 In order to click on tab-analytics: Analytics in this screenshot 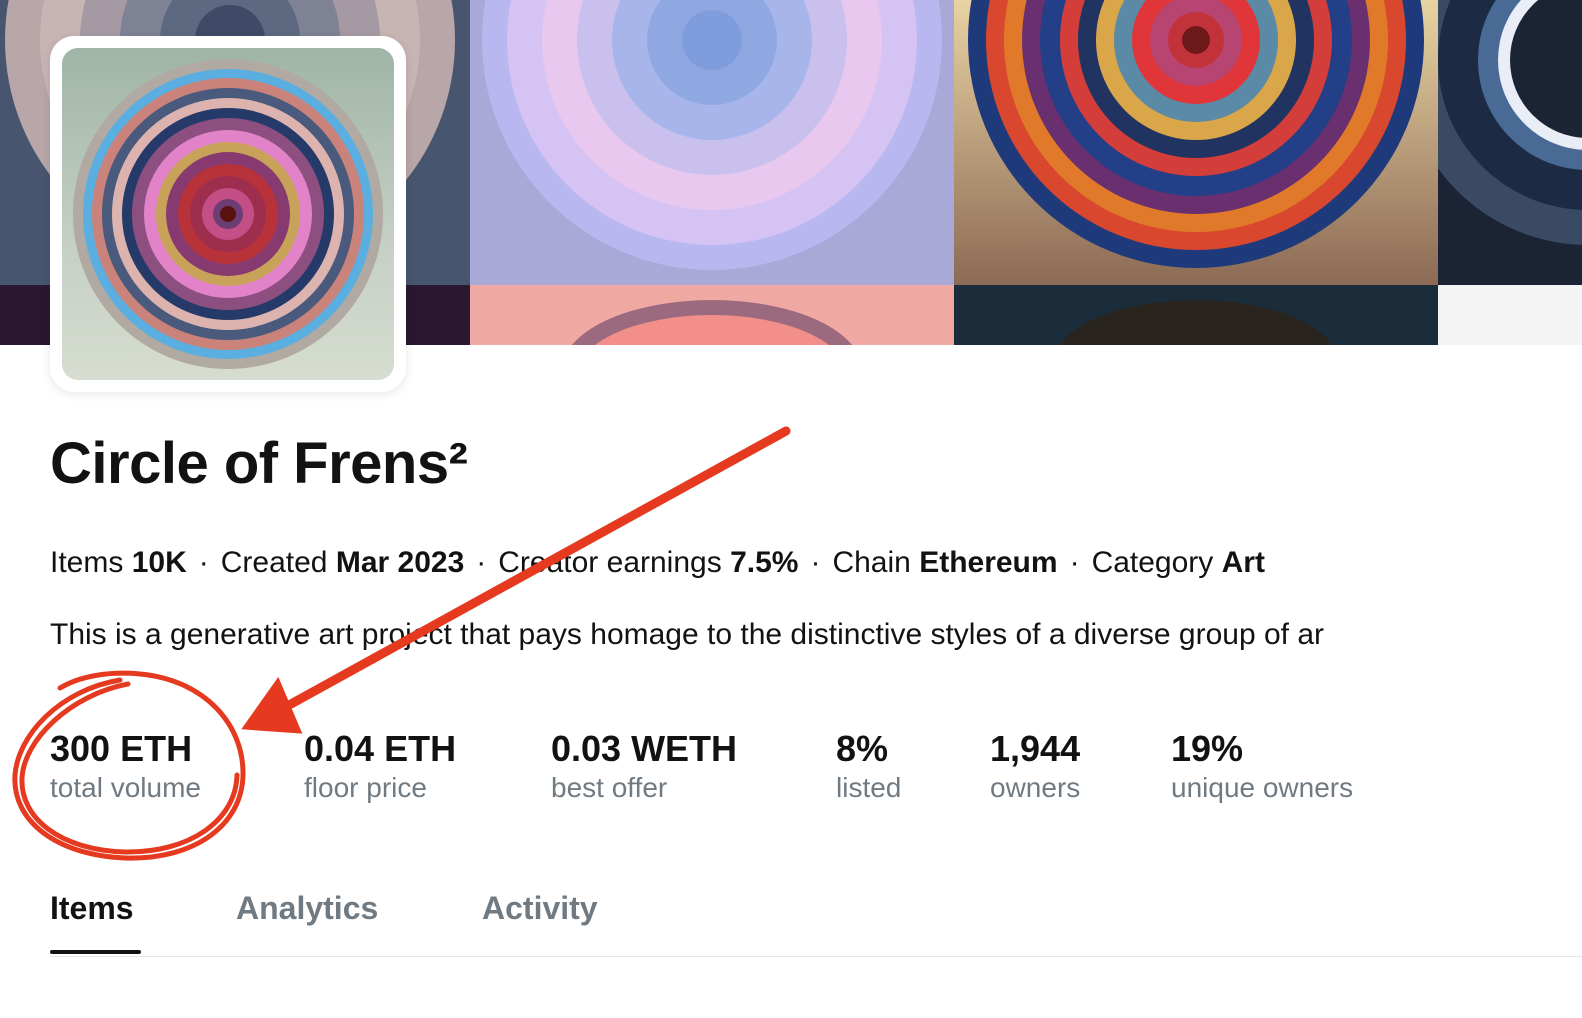, I will do `click(307, 908)`.